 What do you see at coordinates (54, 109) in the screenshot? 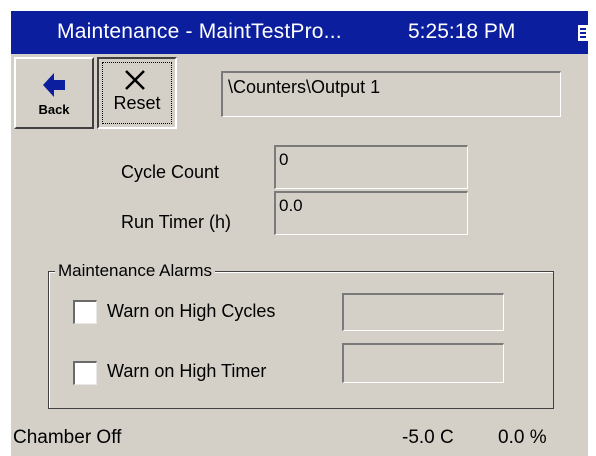
I see `back-button-label: Back` at bounding box center [54, 109].